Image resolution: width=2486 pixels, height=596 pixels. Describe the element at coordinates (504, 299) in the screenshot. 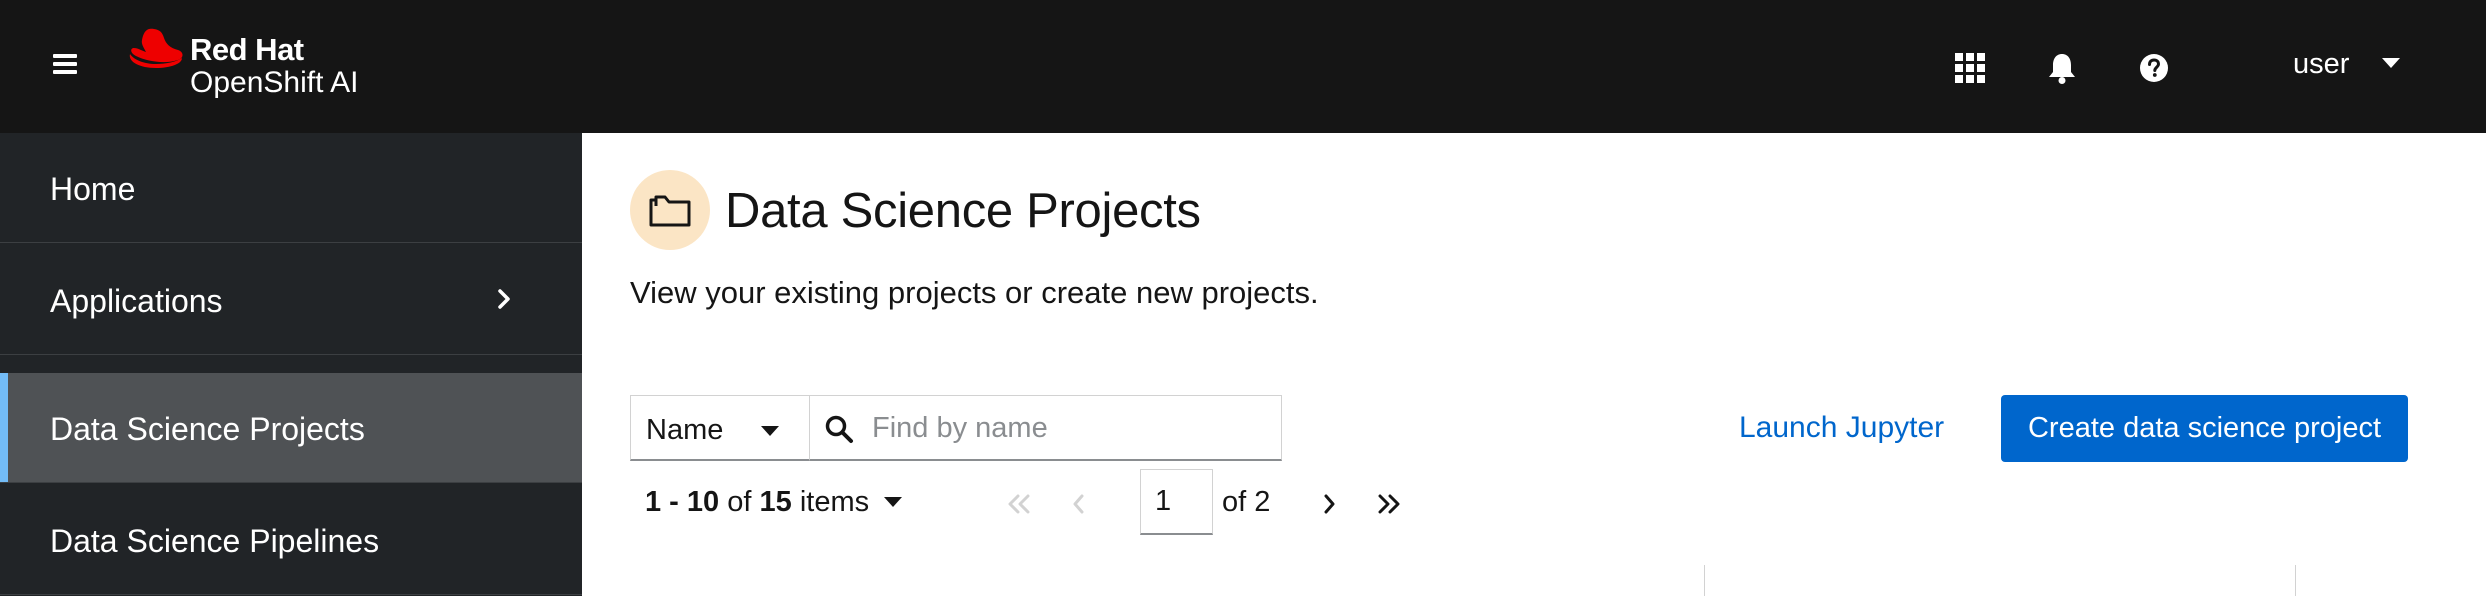

I see `chevron-right-icon` at that location.